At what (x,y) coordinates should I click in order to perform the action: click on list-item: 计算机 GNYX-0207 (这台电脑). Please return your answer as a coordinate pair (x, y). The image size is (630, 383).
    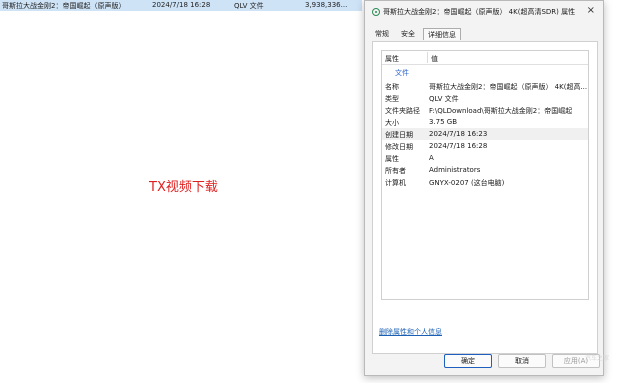
    Looking at the image, I should click on (485, 182).